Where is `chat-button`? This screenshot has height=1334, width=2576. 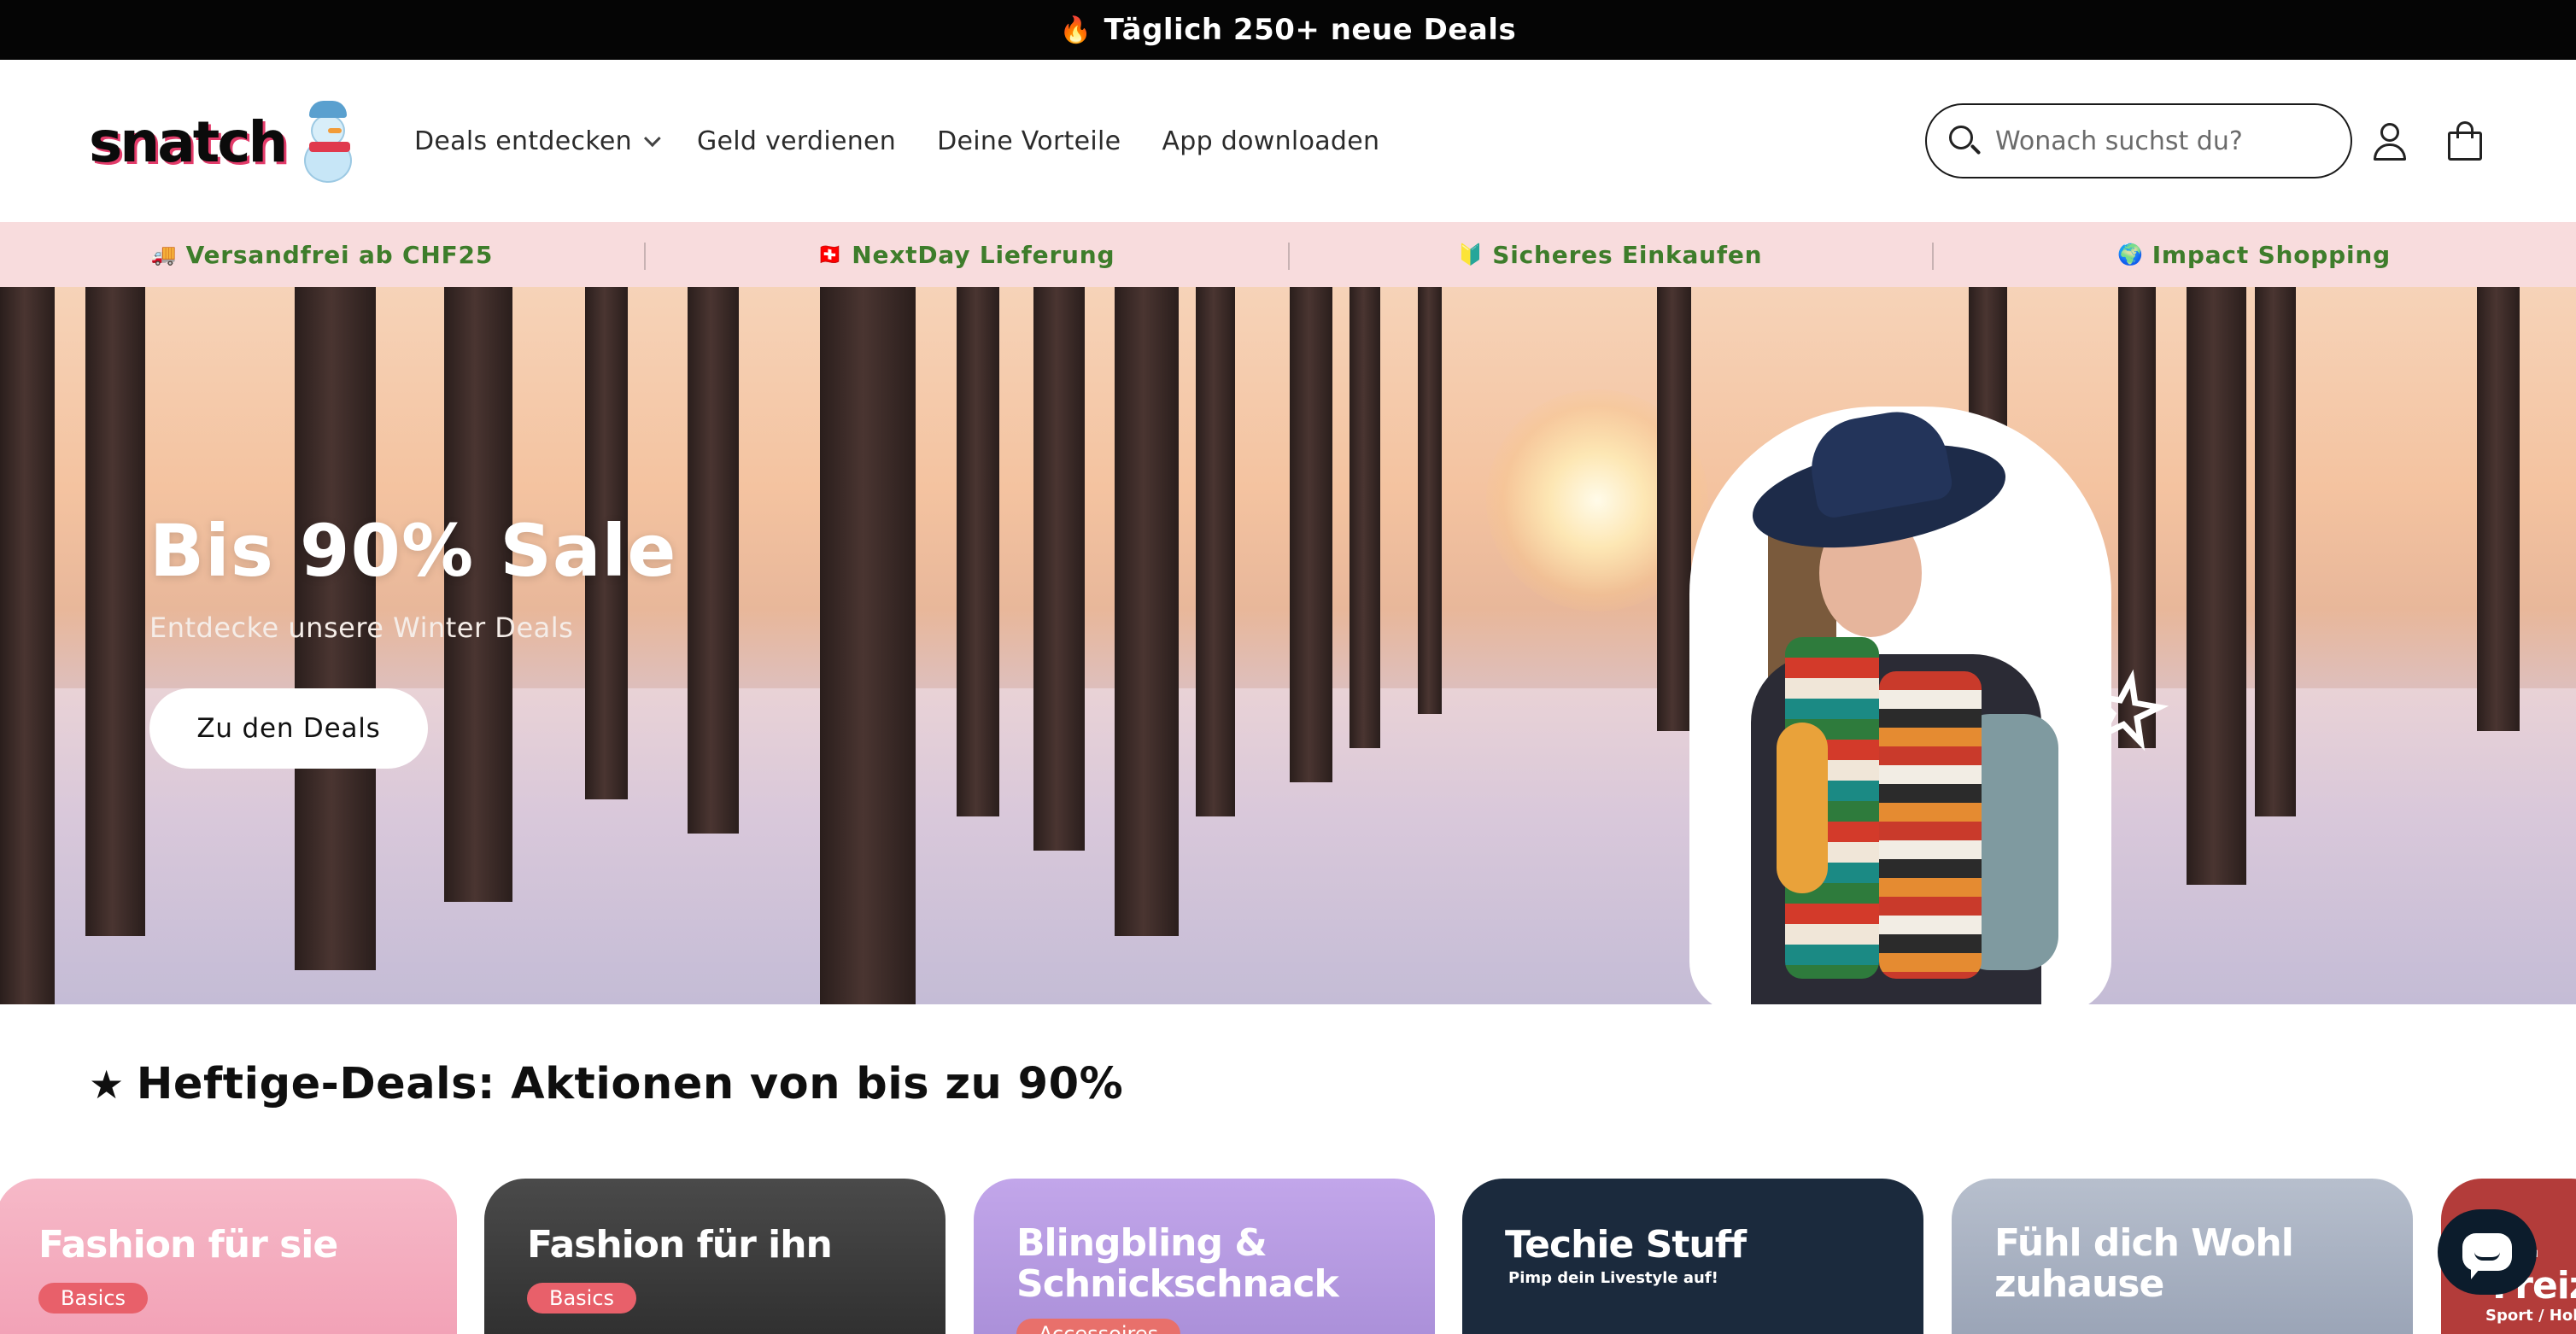 chat-button is located at coordinates (2487, 1252).